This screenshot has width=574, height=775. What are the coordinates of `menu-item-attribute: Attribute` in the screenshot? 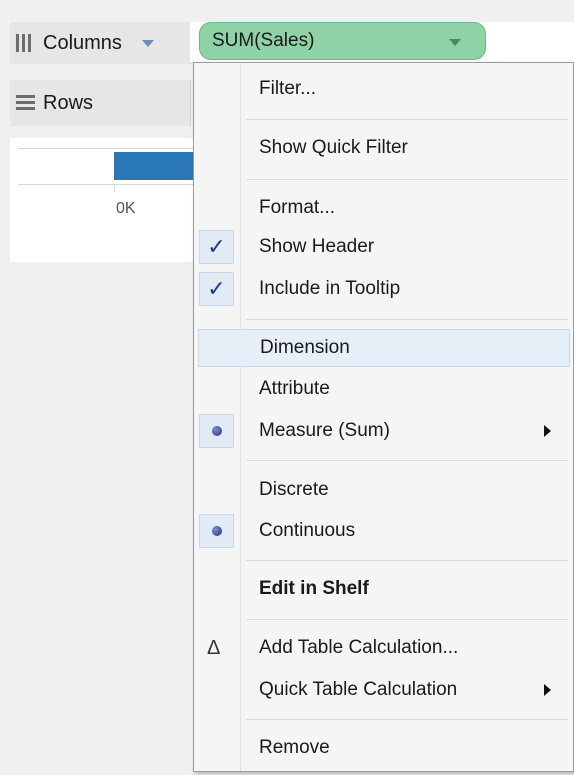 It's located at (383, 389).